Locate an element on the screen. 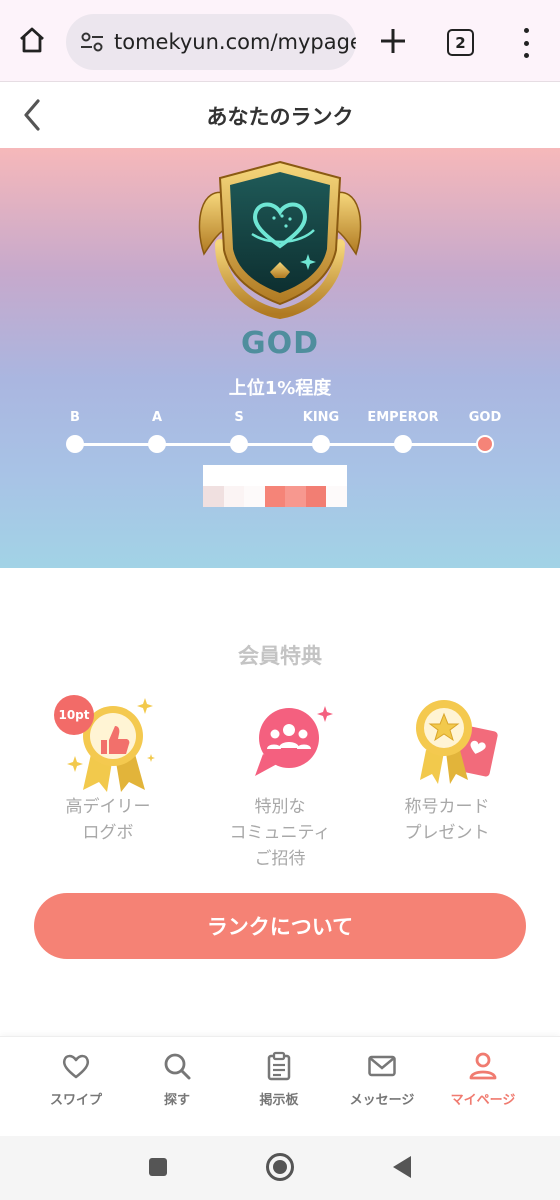 This screenshot has width=560, height=1200. heart-outline-icon is located at coordinates (76, 1066).